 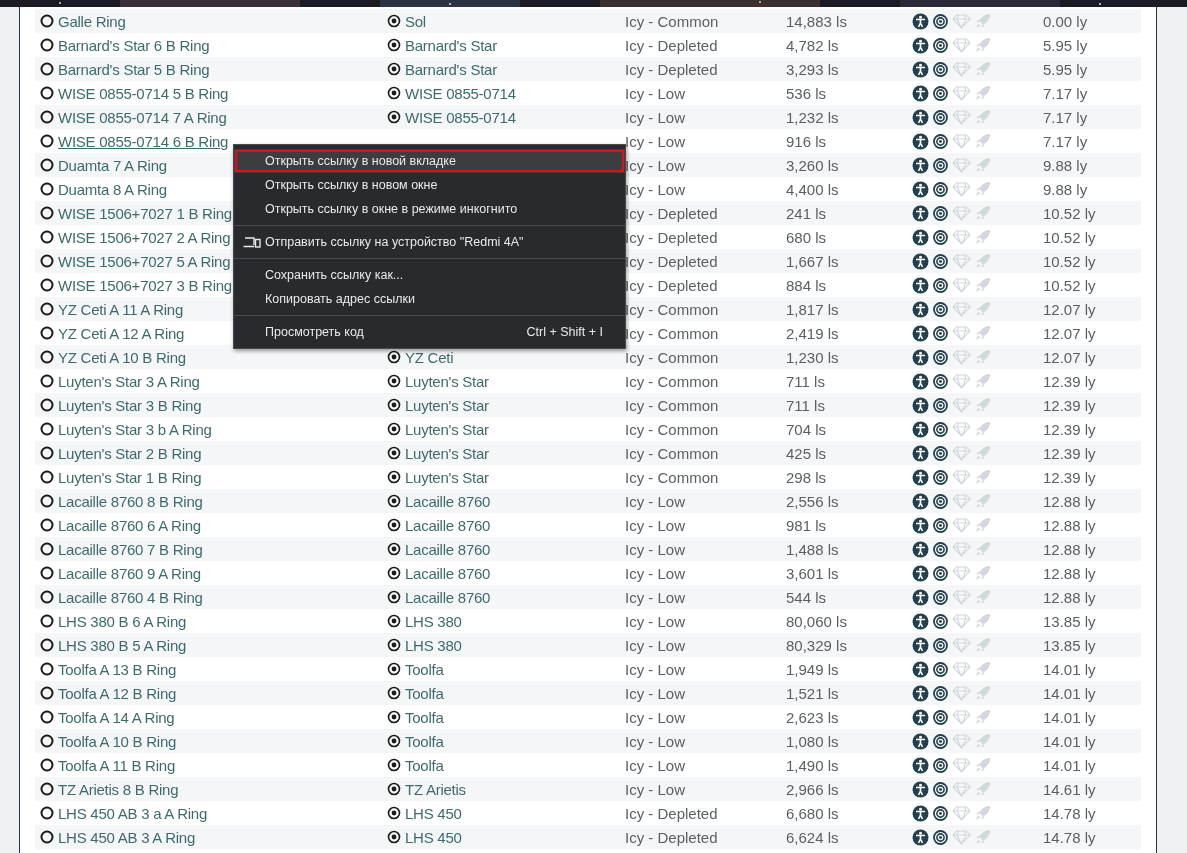 I want to click on ring-link: LHS 450 AB 3 a A Ring, so click(x=133, y=813).